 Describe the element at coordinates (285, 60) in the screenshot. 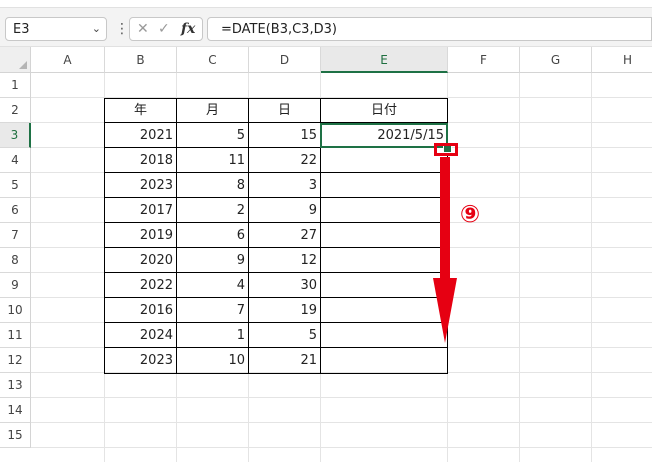

I see `column-header-d: D` at that location.